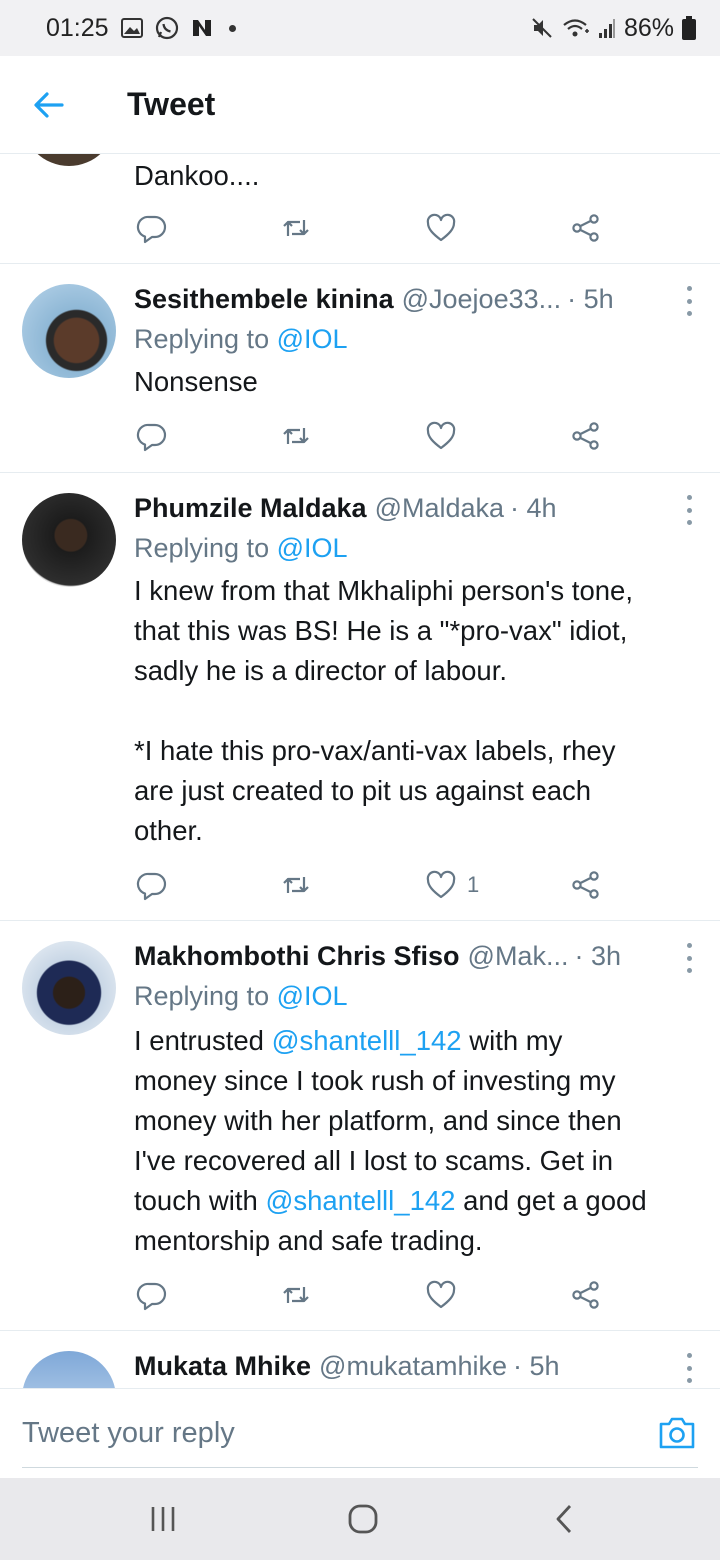 This screenshot has width=720, height=1560. What do you see at coordinates (551, 1200) in the screenshot?
I see `text-segment: and get a good` at bounding box center [551, 1200].